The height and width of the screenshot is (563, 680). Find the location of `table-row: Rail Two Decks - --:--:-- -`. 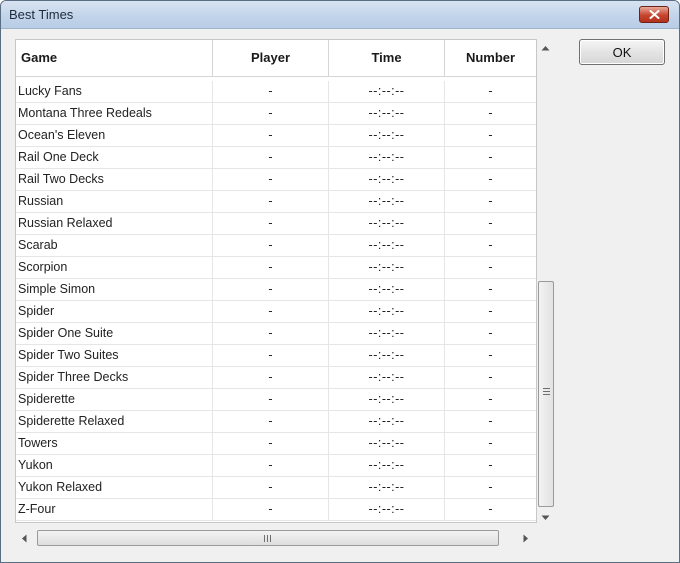

table-row: Rail Two Decks - --:--:-- - is located at coordinates (276, 180).